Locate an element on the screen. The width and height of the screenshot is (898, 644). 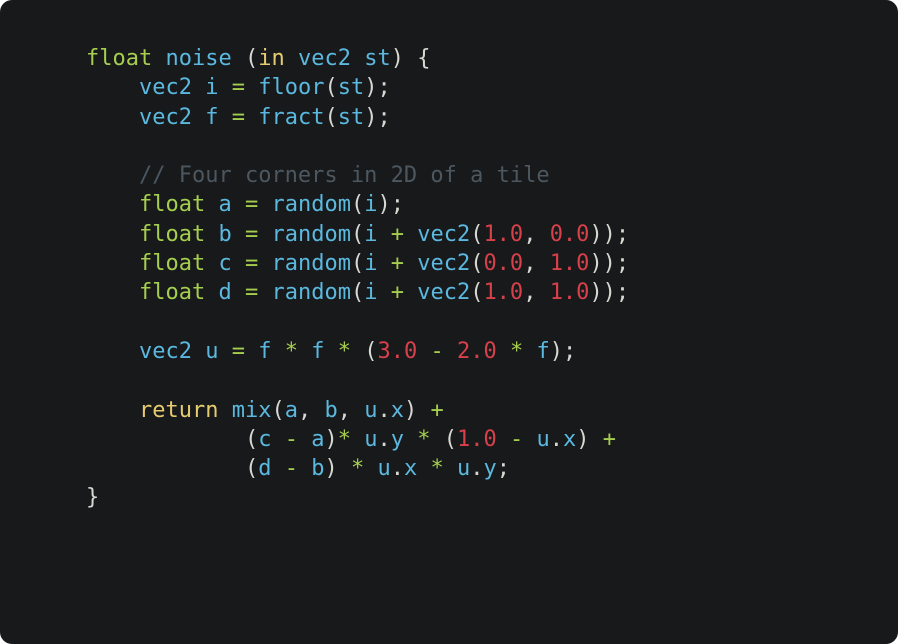
code-token: c is located at coordinates (265, 439).